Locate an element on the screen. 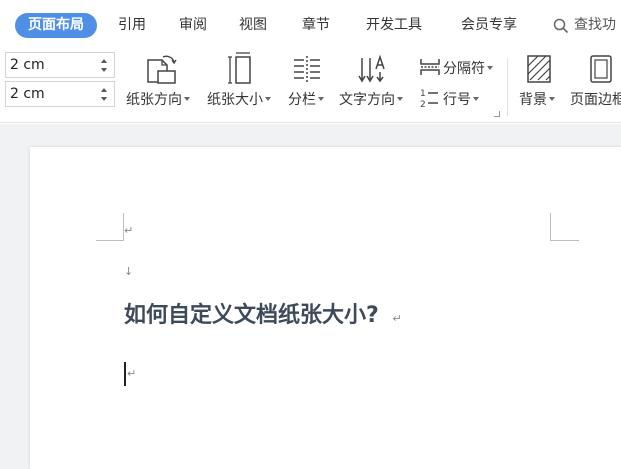 This screenshot has width=621, height=469. group-divider is located at coordinates (507, 87).